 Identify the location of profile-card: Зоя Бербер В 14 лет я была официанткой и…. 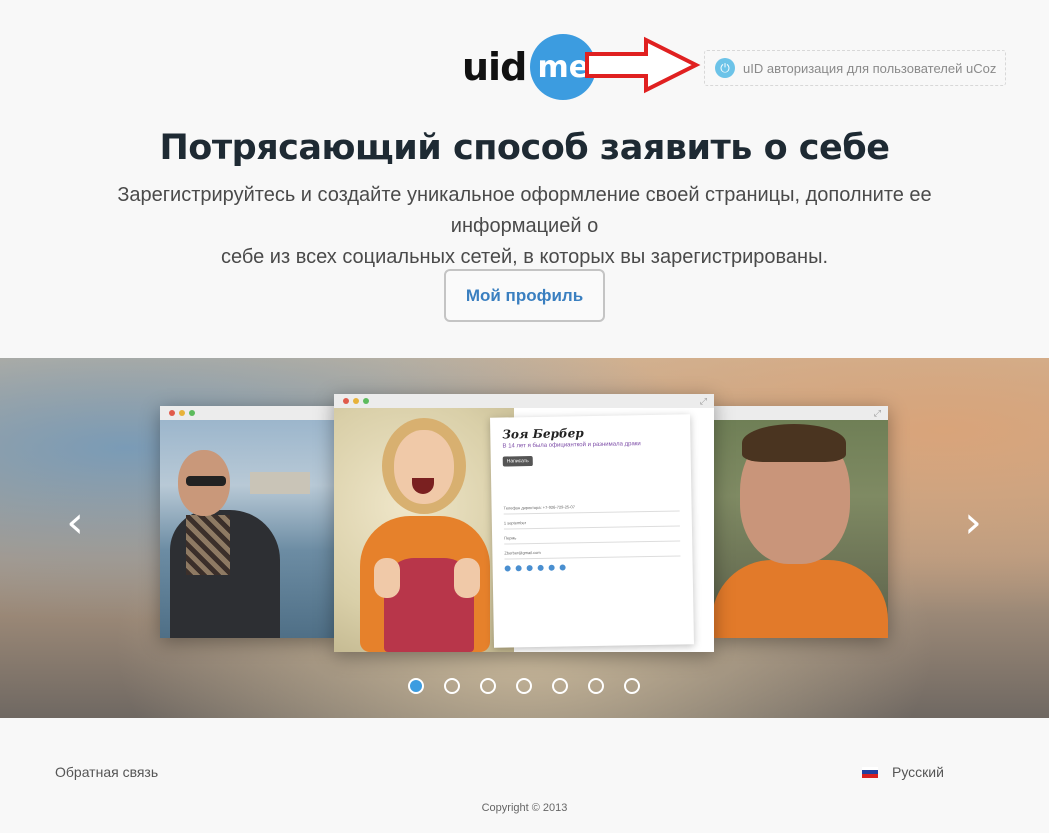
(592, 531).